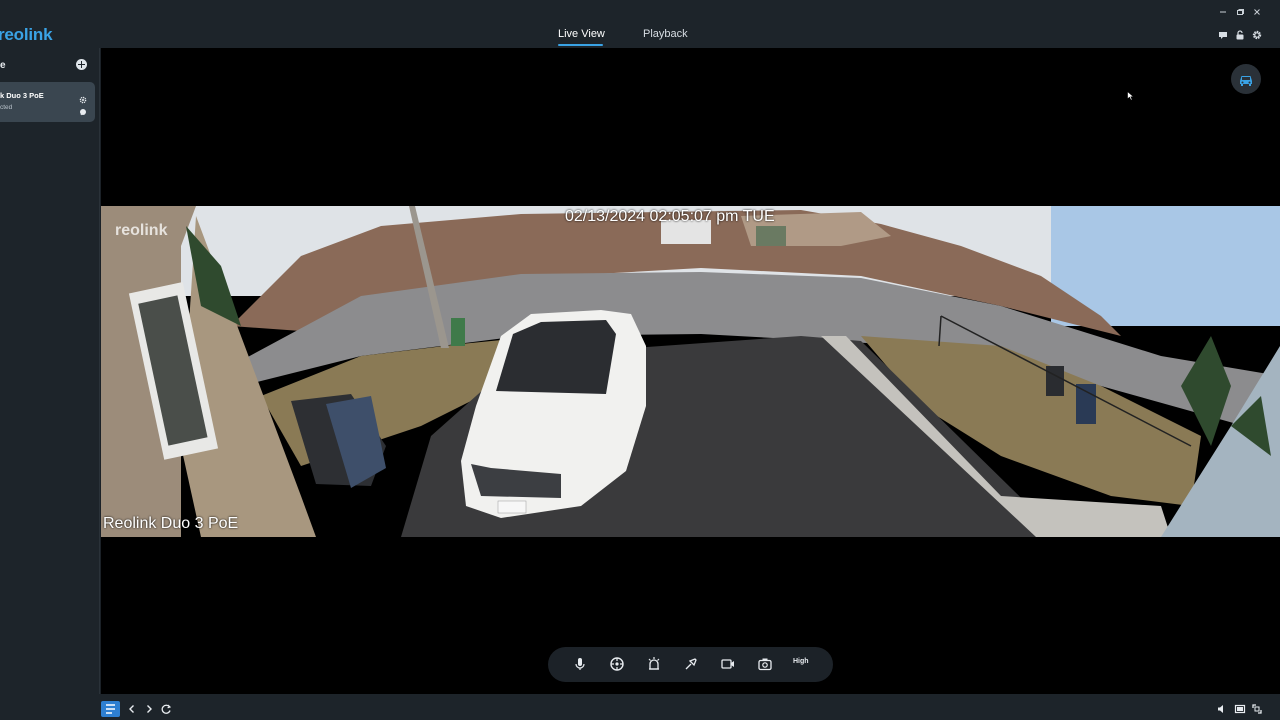 This screenshot has height=720, width=1280. What do you see at coordinates (728, 664) in the screenshot?
I see `record-icon` at bounding box center [728, 664].